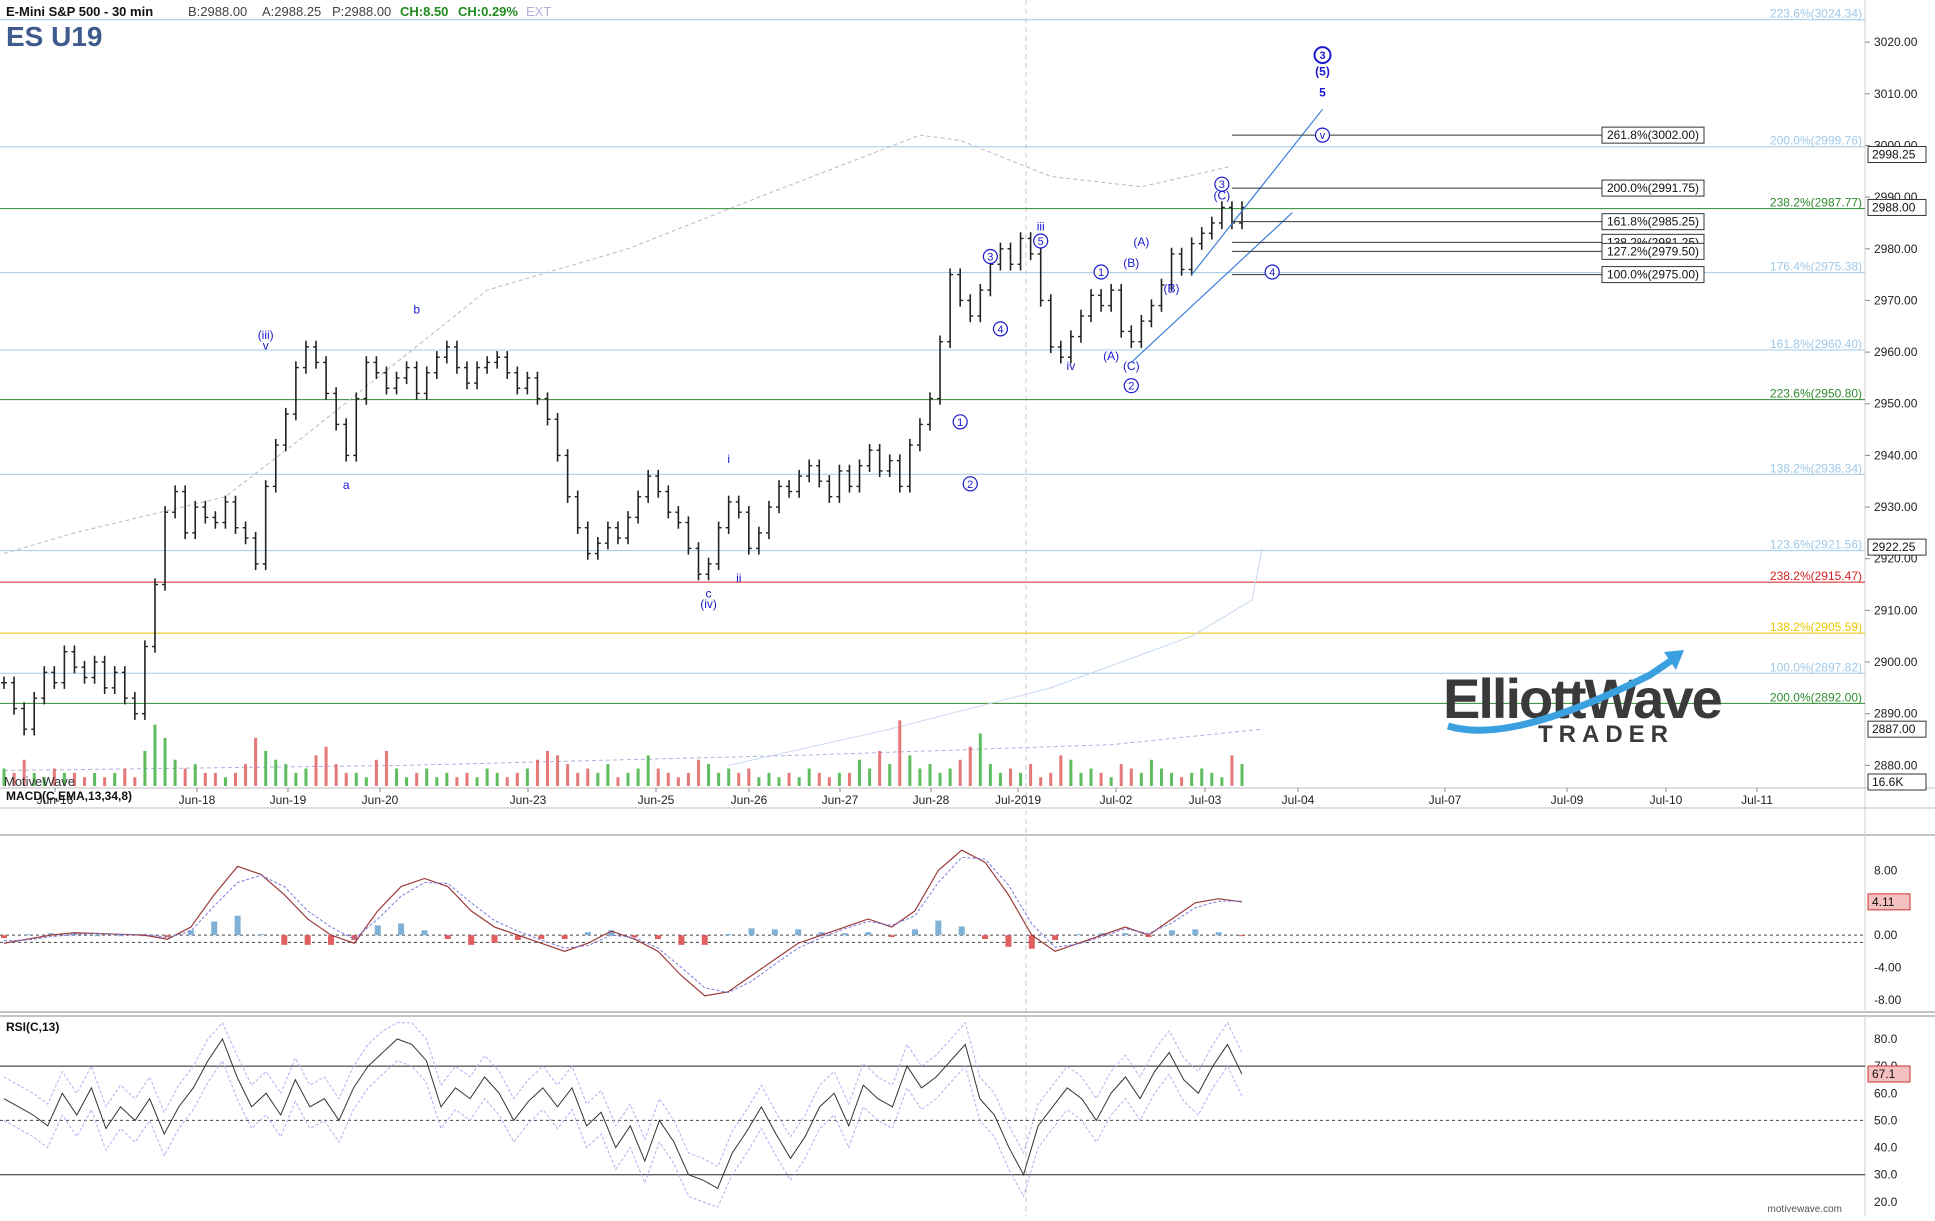 This screenshot has height=1221, width=1935. Describe the element at coordinates (1888, 1000) in the screenshot. I see `macd-axis-label: -8.00` at that location.